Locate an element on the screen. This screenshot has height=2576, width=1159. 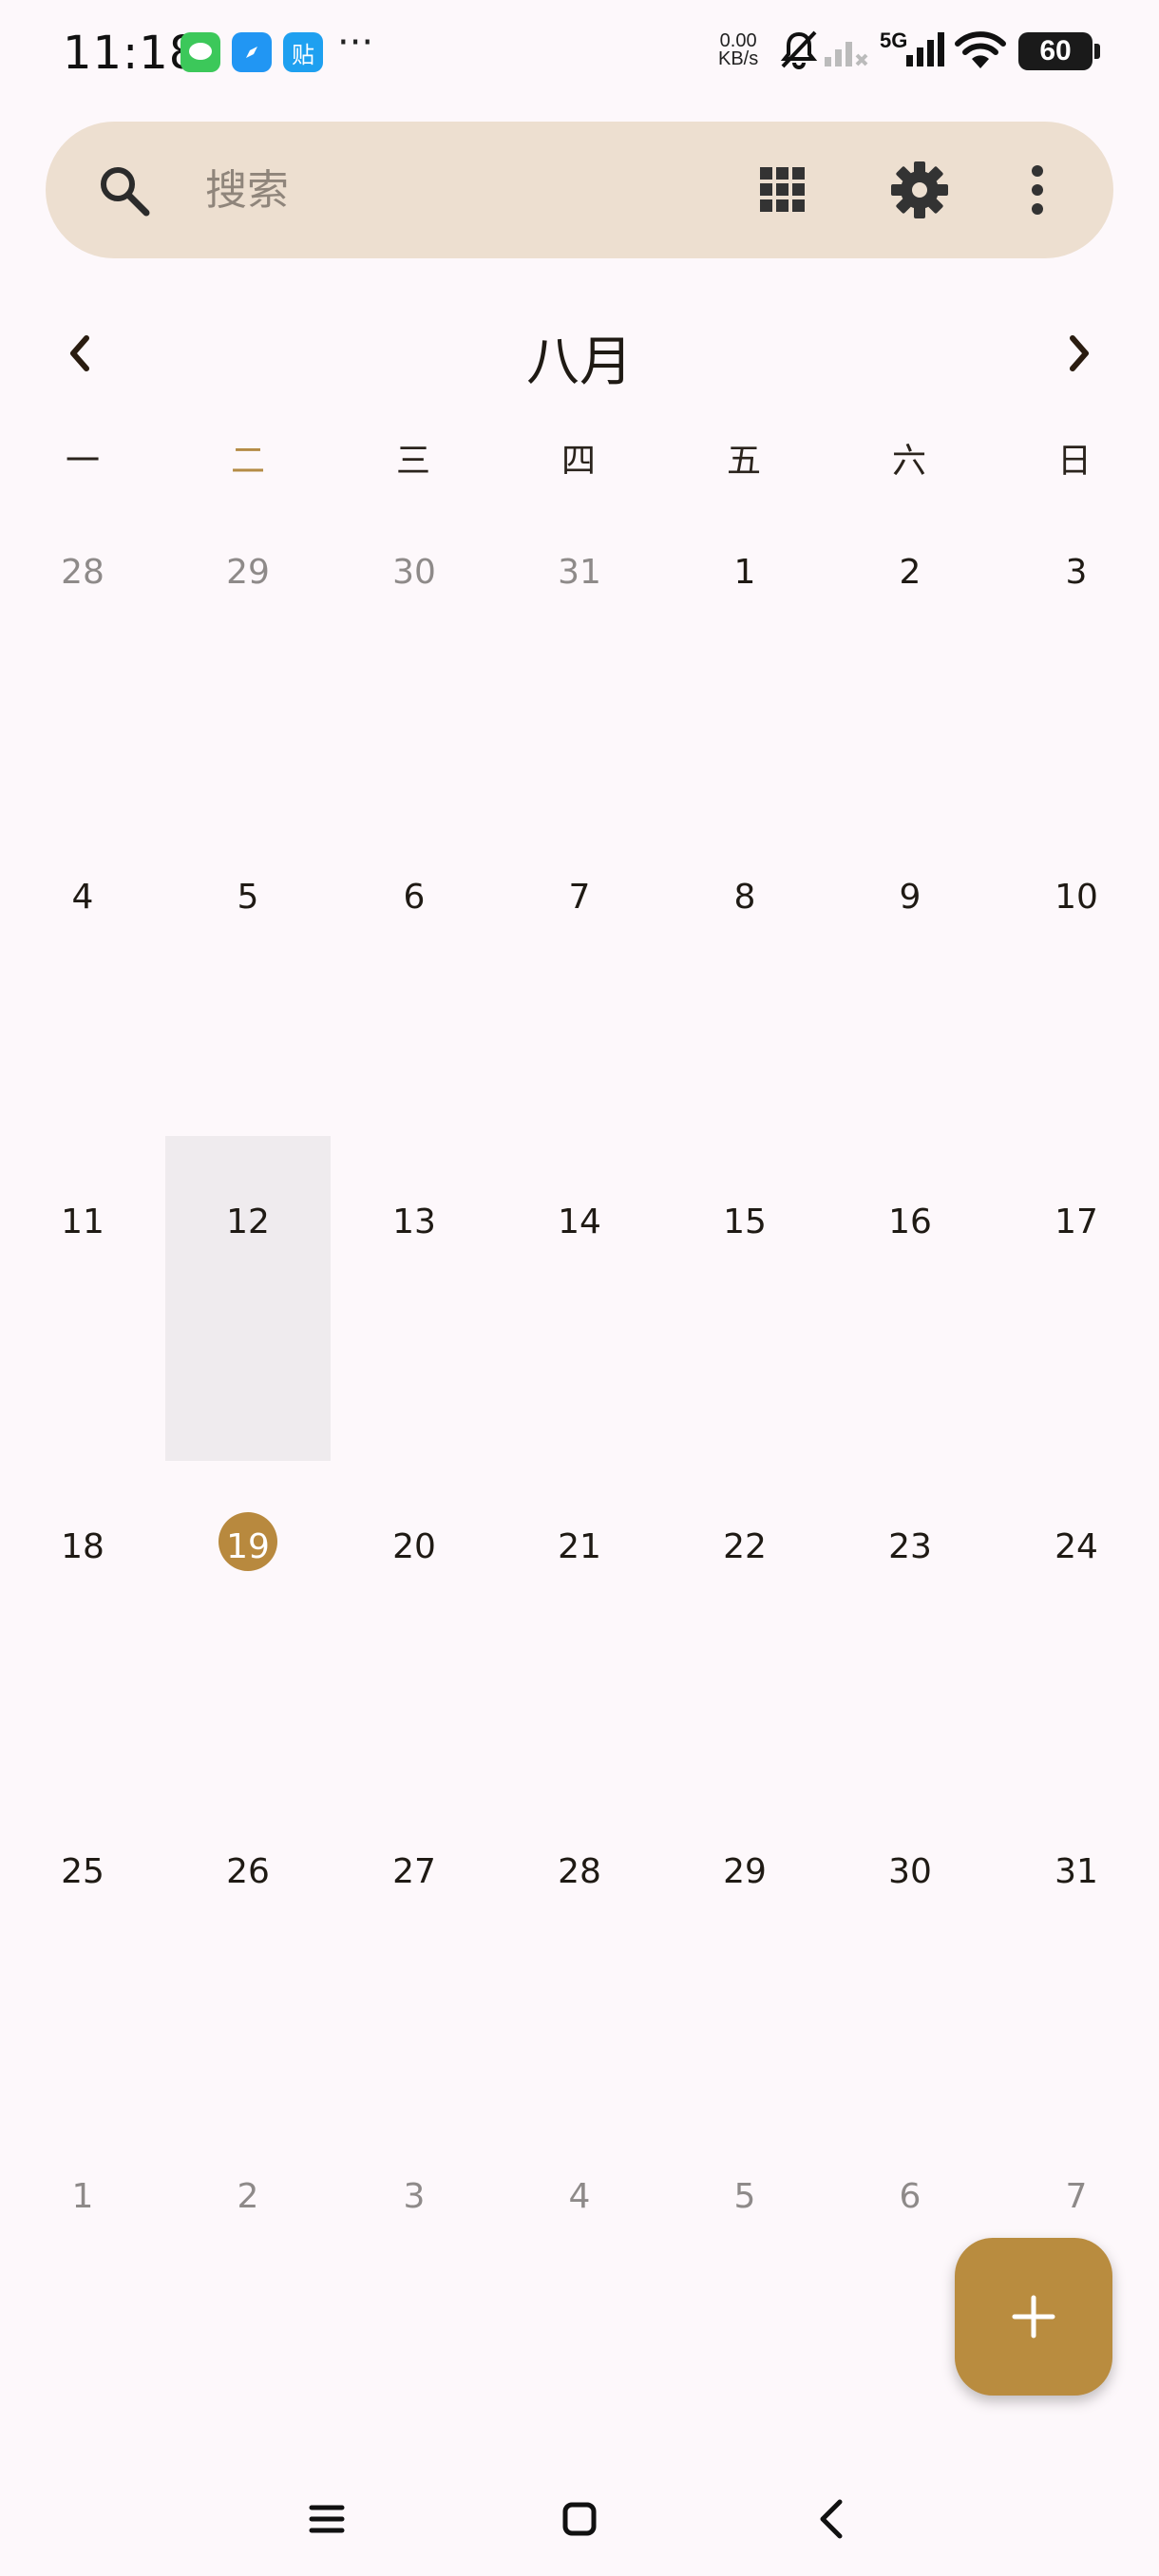
battery-tip is located at coordinates (1097, 51).